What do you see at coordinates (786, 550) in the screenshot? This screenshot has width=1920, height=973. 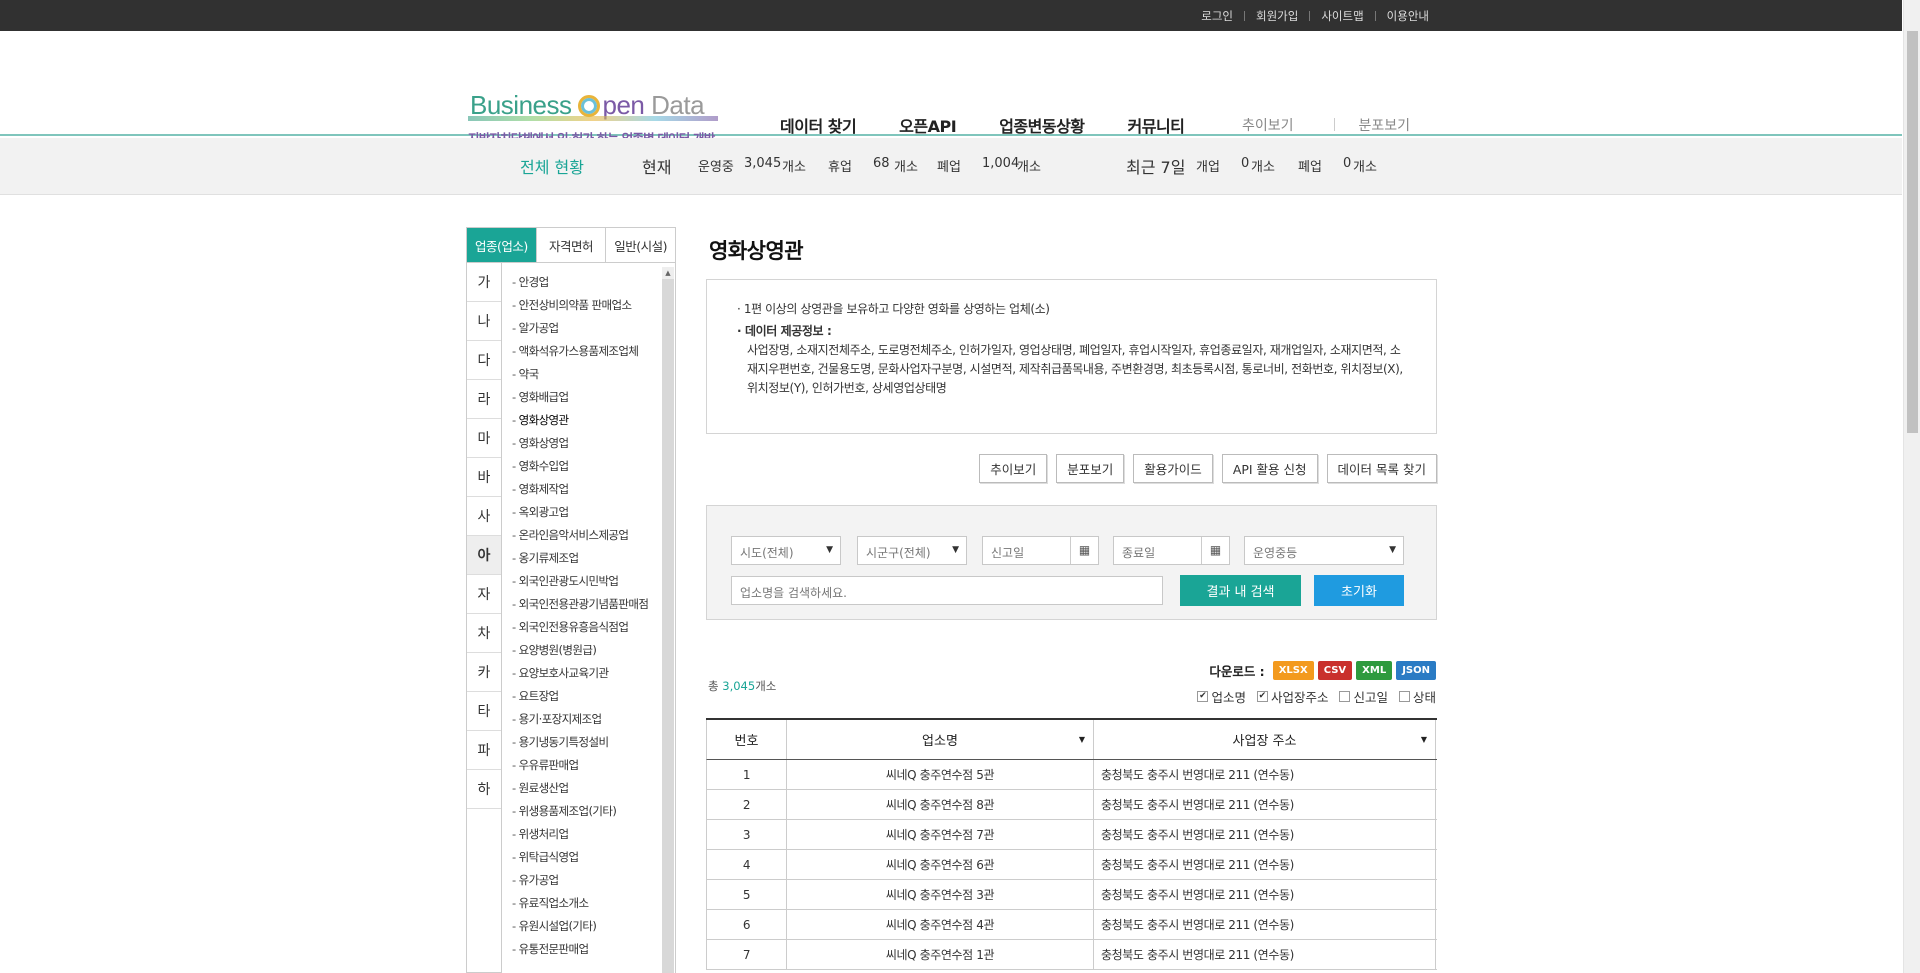 I see `sido-select: 시도(전체) ▼` at bounding box center [786, 550].